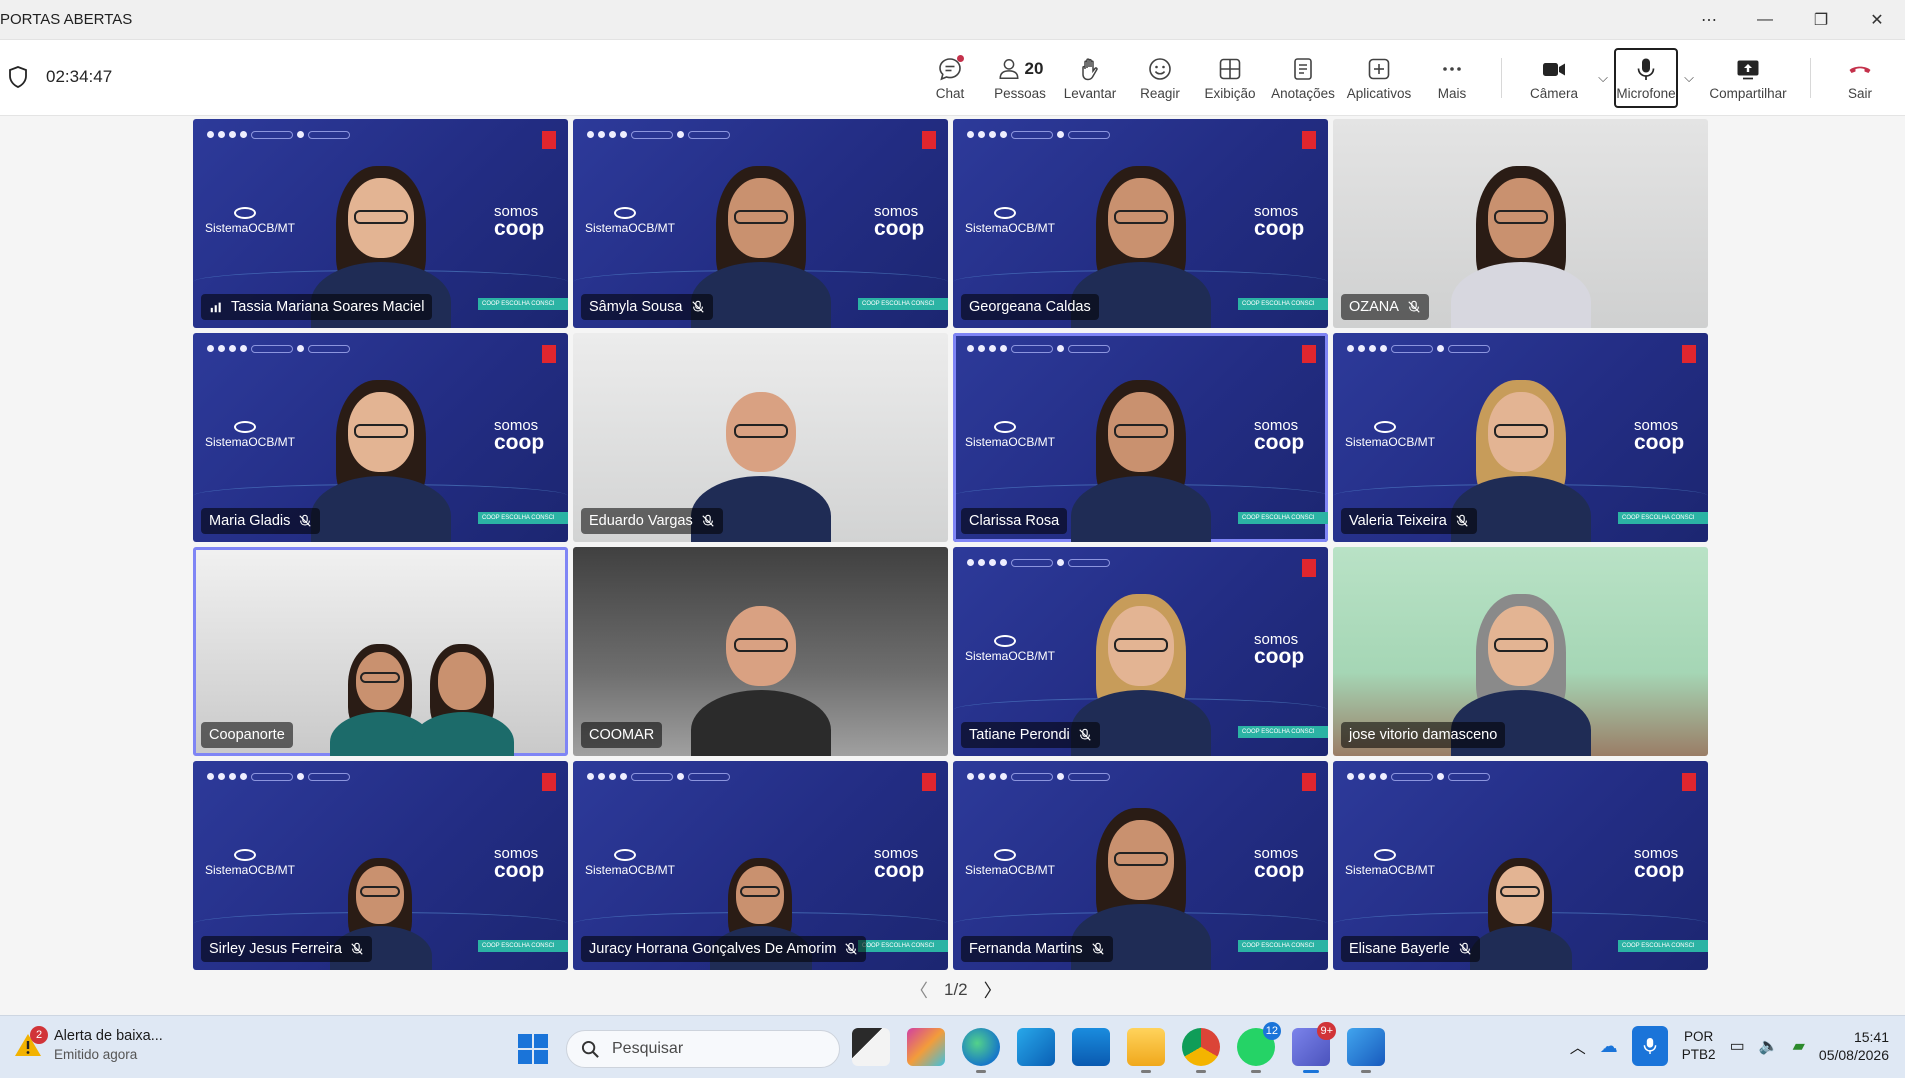 The image size is (1905, 1078). What do you see at coordinates (328, 307) in the screenshot?
I see `participant-name: Tassia Mariana Soares Maciel` at bounding box center [328, 307].